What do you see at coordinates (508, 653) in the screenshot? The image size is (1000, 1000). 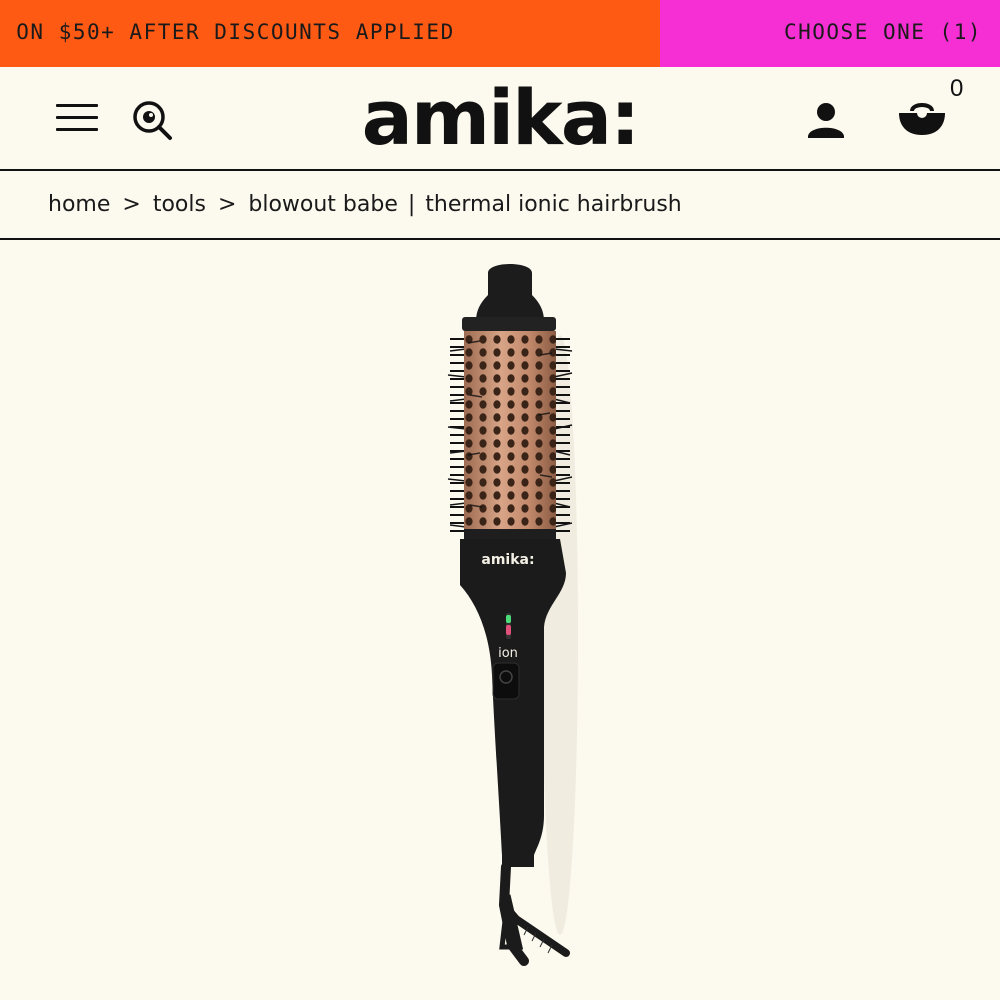 I see `handle-switch-label: ion` at bounding box center [508, 653].